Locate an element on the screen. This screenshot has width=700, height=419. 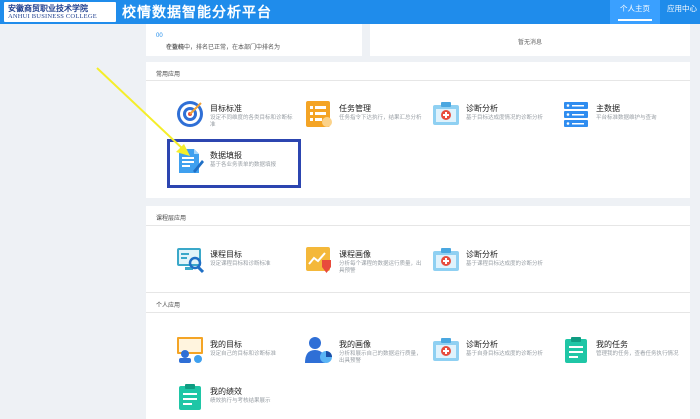
app-my-diagnosis: 诊断分析 基于自身目标达成度的诊断分析 is located at coordinates (492, 354).